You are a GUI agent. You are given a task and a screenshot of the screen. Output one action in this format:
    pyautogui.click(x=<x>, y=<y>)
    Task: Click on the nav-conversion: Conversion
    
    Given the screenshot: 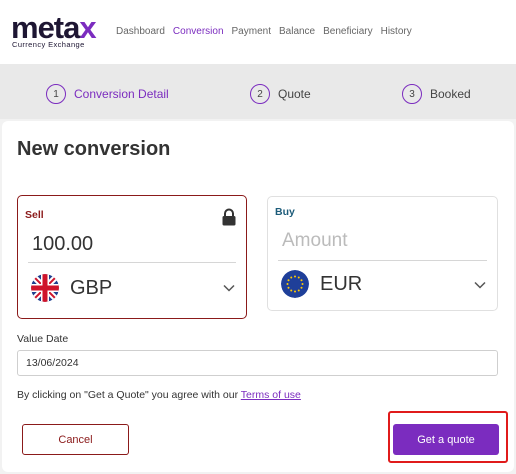 What is the action you would take?
    pyautogui.click(x=198, y=31)
    